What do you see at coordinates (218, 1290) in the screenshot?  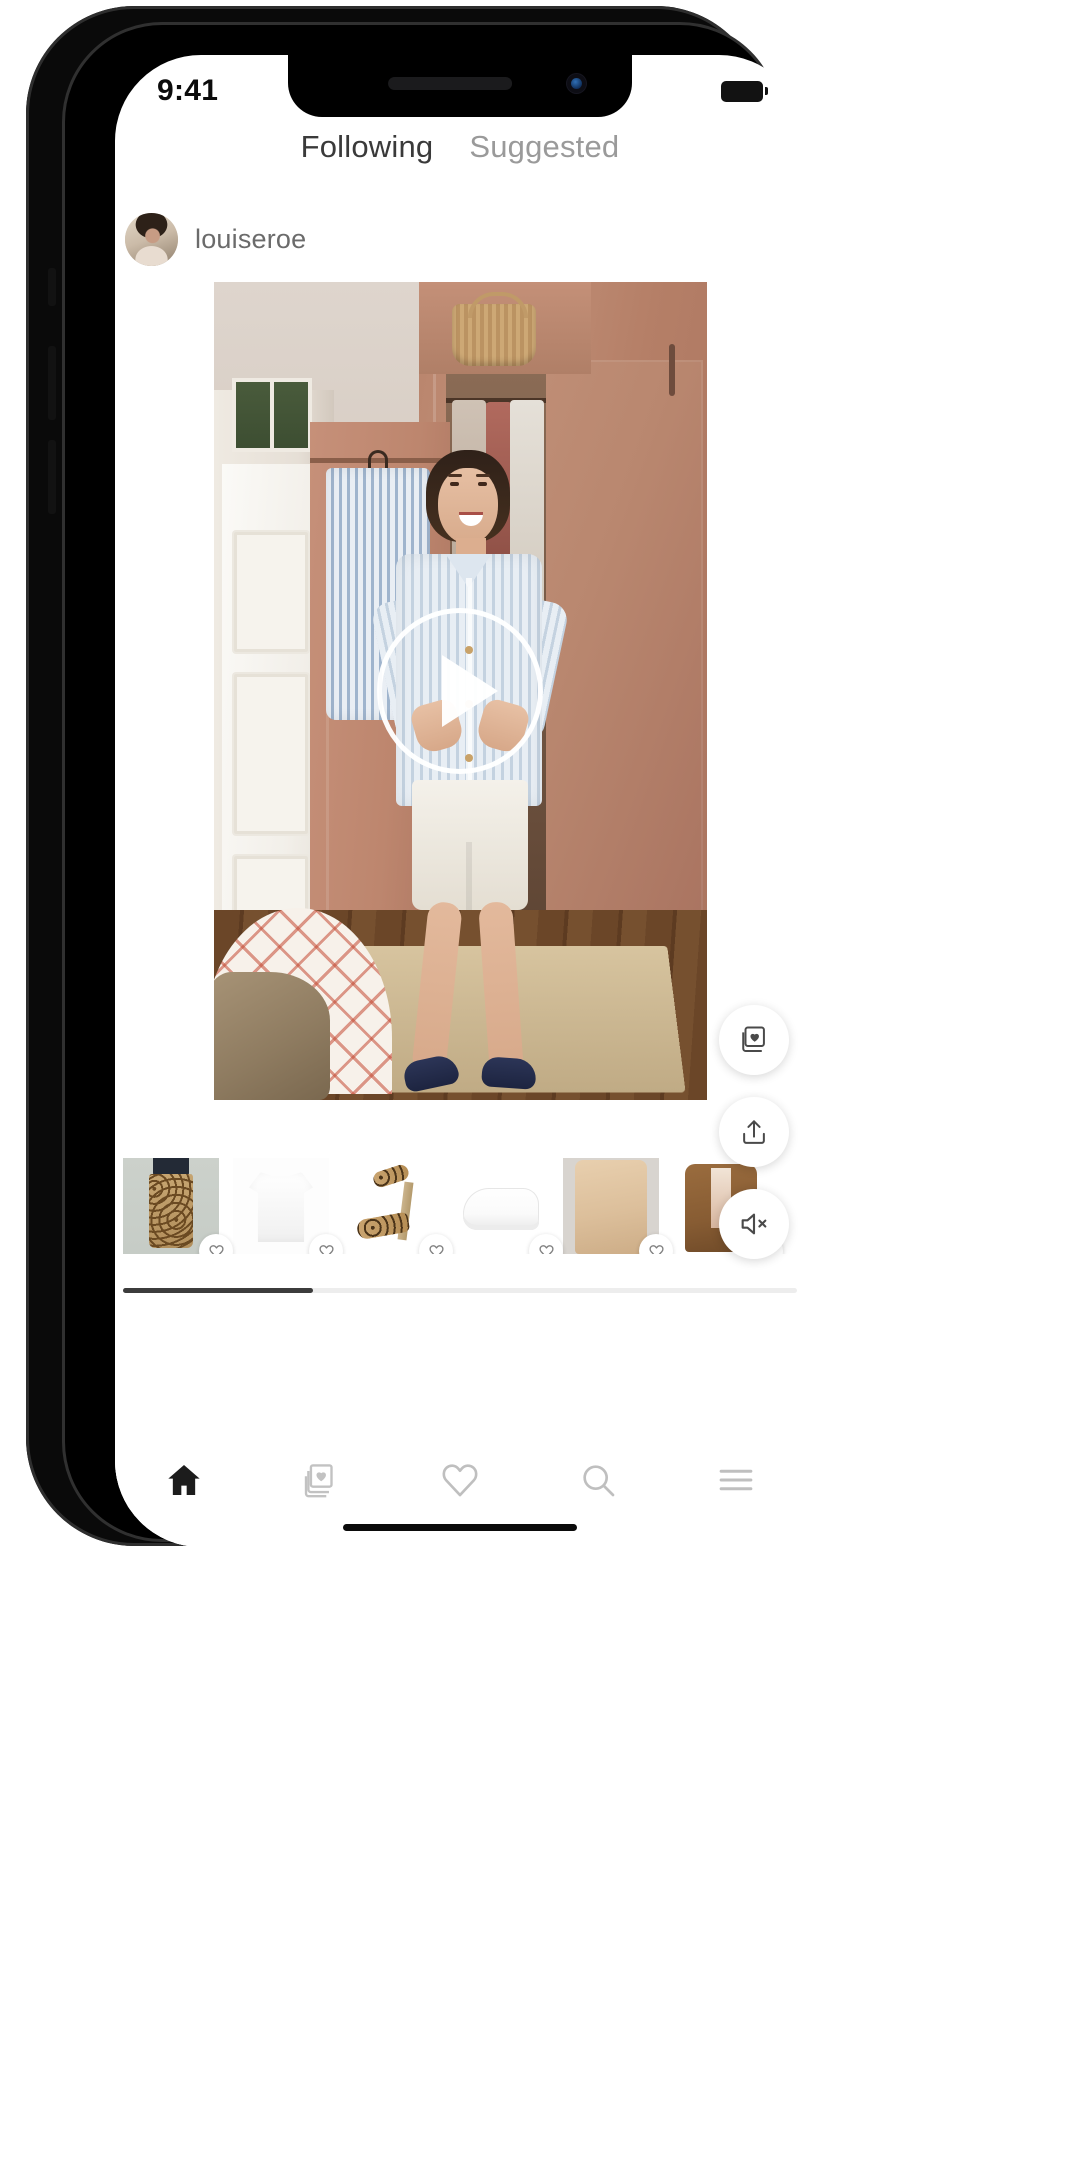 I see `scrollbar-thumb` at bounding box center [218, 1290].